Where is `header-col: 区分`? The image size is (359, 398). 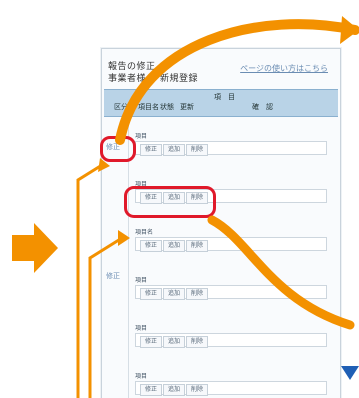
header-col: 区分 is located at coordinates (121, 107).